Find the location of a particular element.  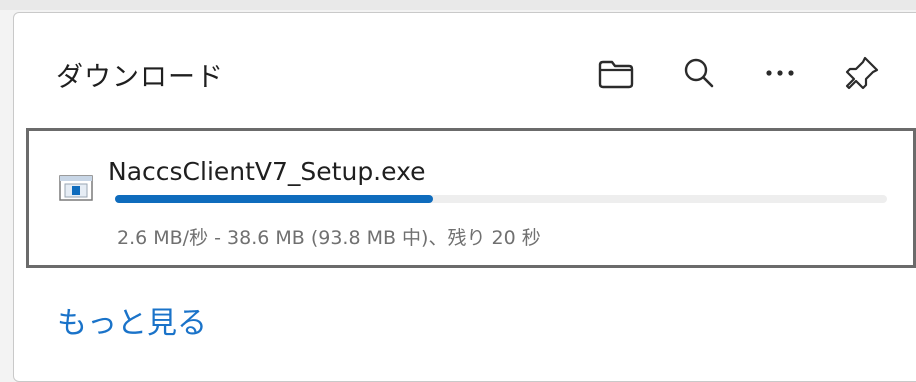

download-progress-bar is located at coordinates (501, 199).